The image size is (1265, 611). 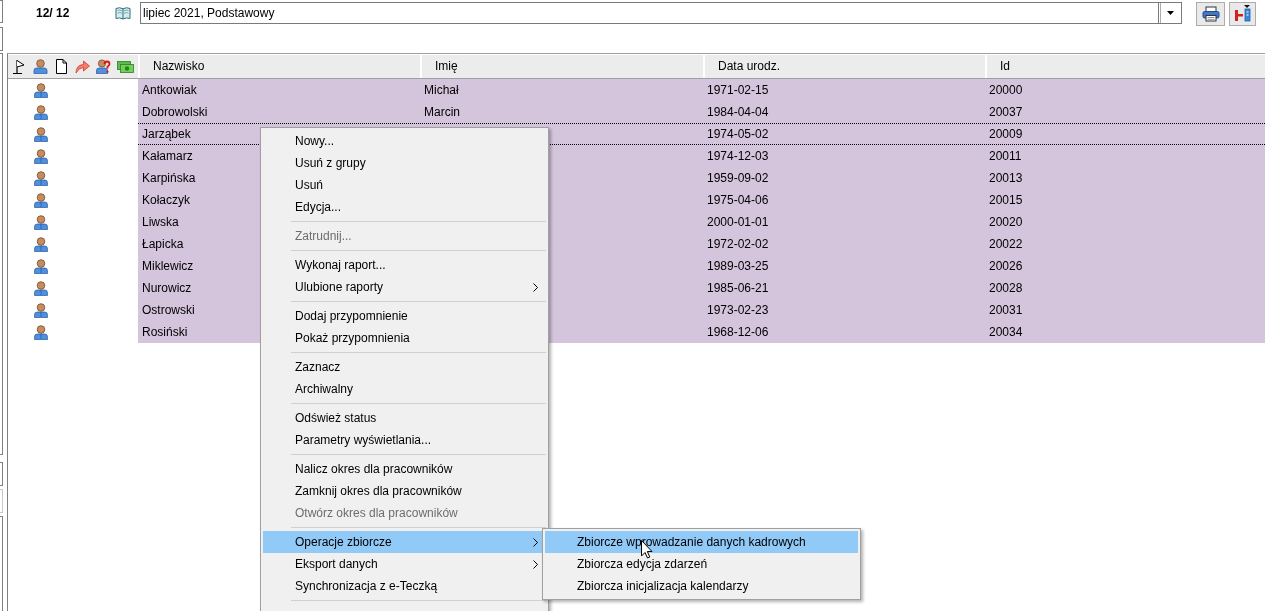 I want to click on table-cell-text: 20028, so click(x=1005, y=288).